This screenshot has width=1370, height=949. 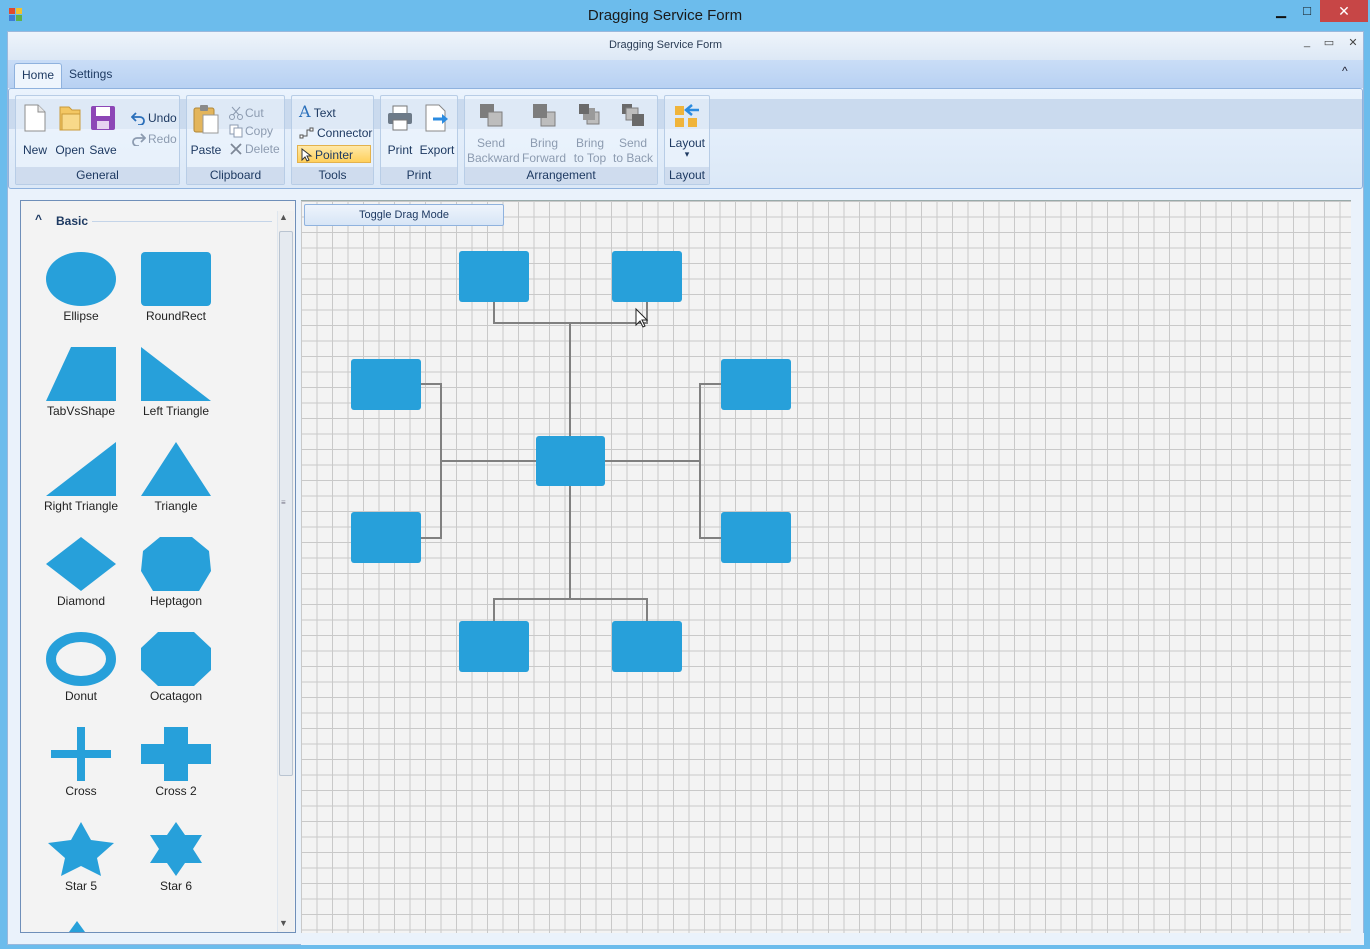 What do you see at coordinates (81, 696) in the screenshot?
I see `shape-label: Donut` at bounding box center [81, 696].